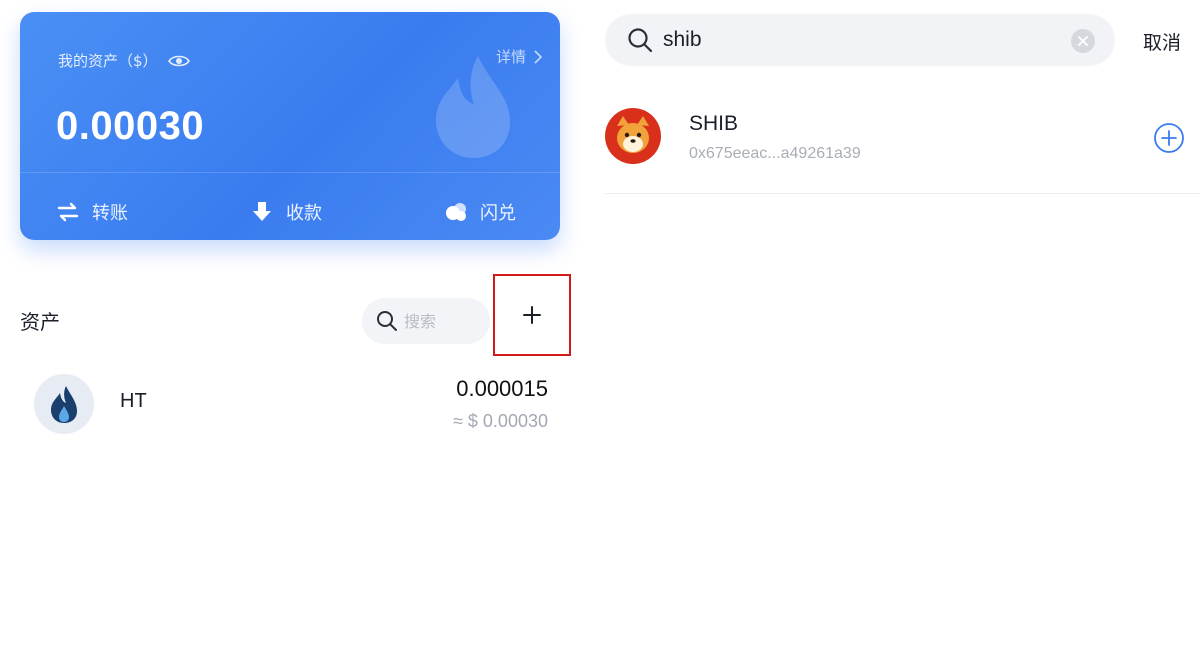 The width and height of the screenshot is (1200, 662). What do you see at coordinates (538, 56) in the screenshot?
I see `chevron-right-icon` at bounding box center [538, 56].